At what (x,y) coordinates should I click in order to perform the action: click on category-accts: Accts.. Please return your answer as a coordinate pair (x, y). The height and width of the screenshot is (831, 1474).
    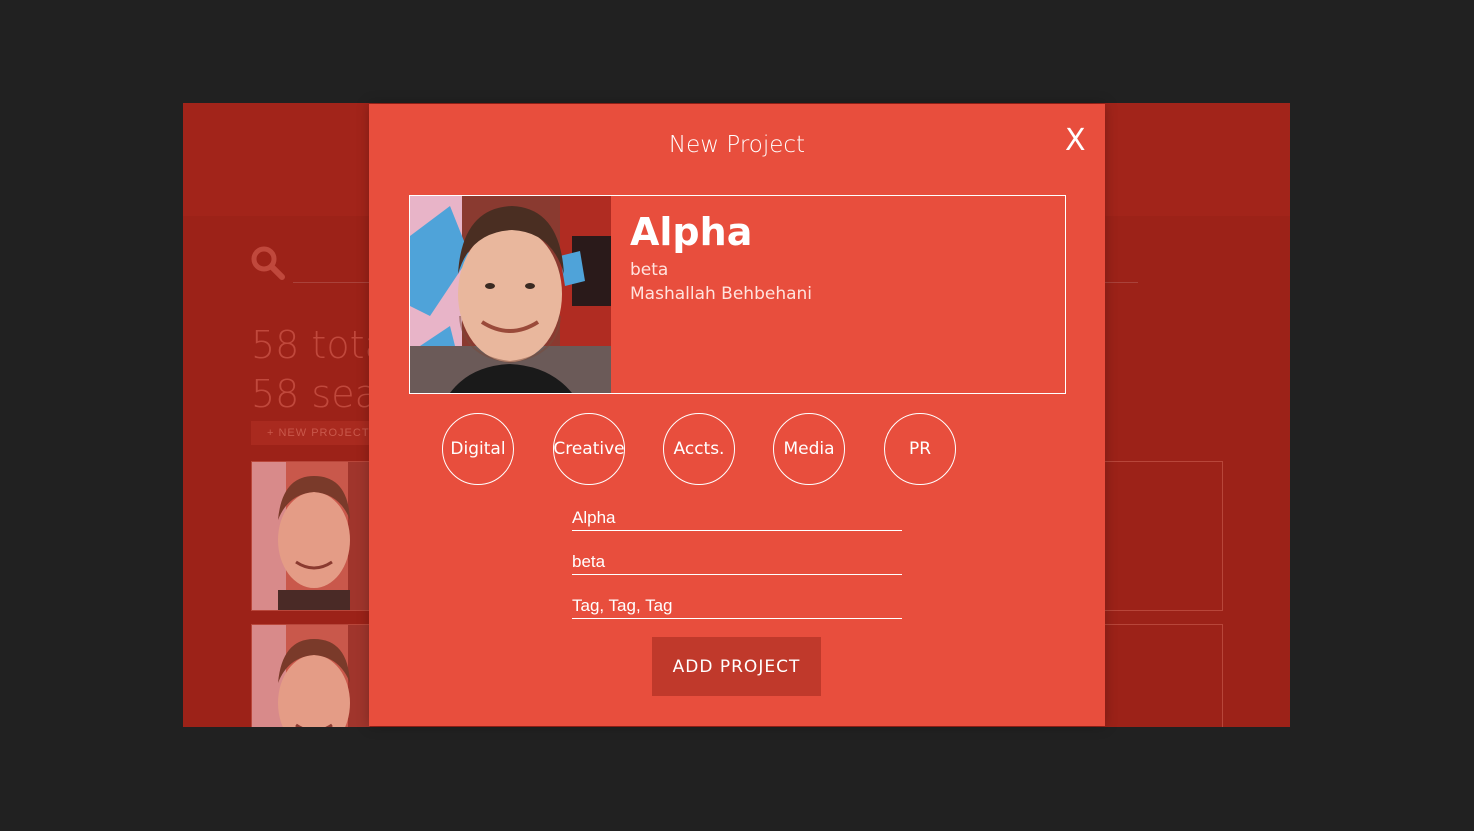
    Looking at the image, I should click on (699, 449).